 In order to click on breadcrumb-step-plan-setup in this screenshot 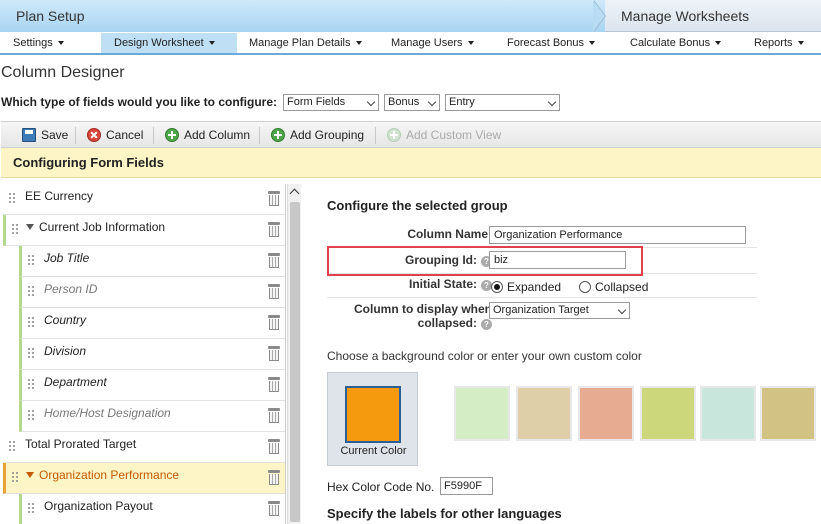, I will do `click(302, 16)`.